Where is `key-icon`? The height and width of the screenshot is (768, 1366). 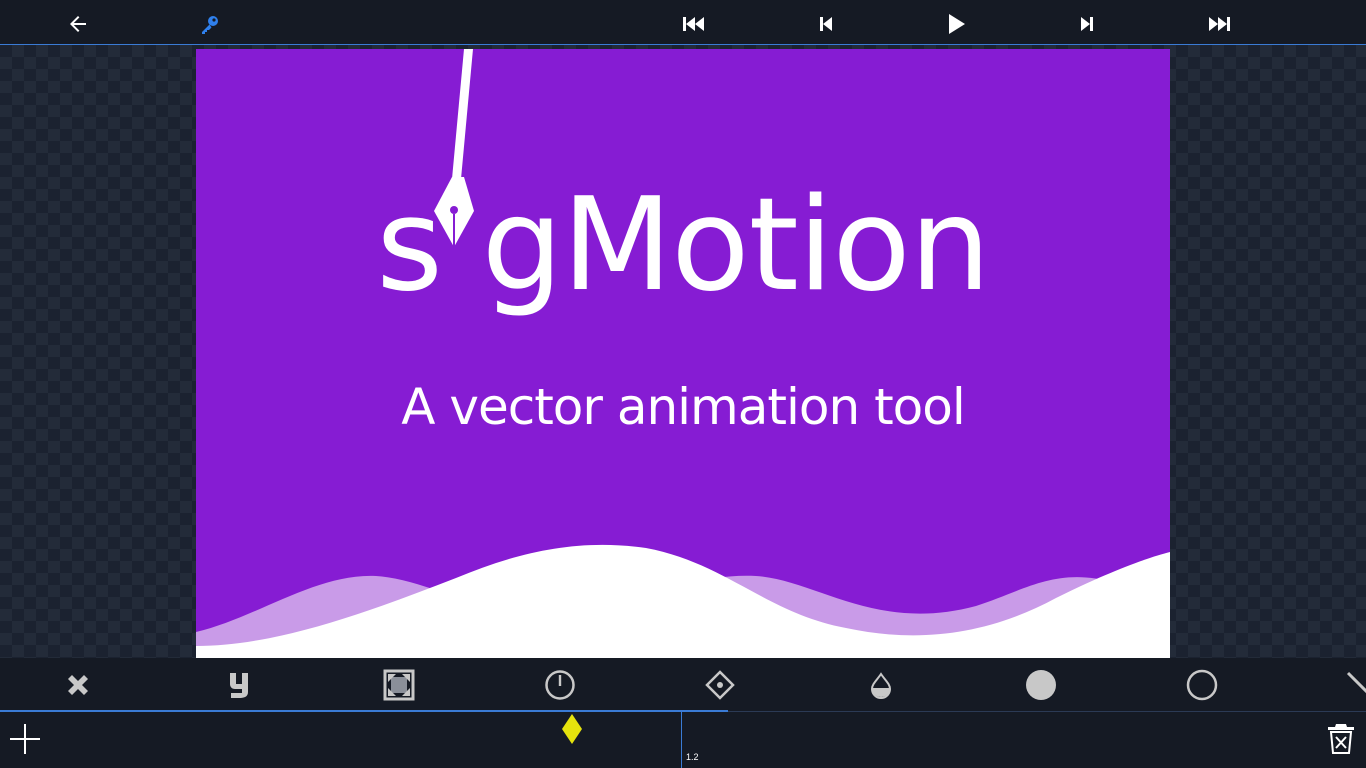
key-icon is located at coordinates (210, 24).